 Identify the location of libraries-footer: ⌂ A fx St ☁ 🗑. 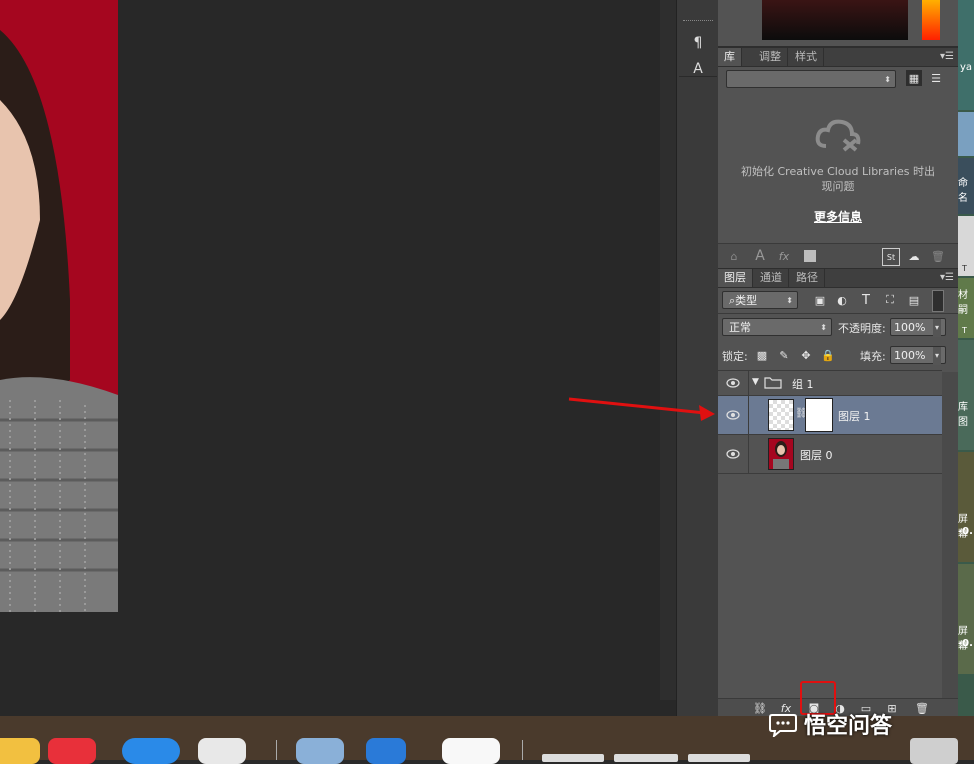
(838, 256).